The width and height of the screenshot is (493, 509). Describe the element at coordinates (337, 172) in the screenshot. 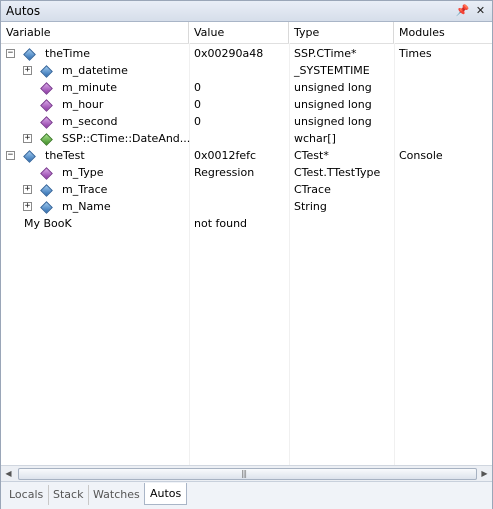

I see `variable-type: CTest.TTestType` at that location.